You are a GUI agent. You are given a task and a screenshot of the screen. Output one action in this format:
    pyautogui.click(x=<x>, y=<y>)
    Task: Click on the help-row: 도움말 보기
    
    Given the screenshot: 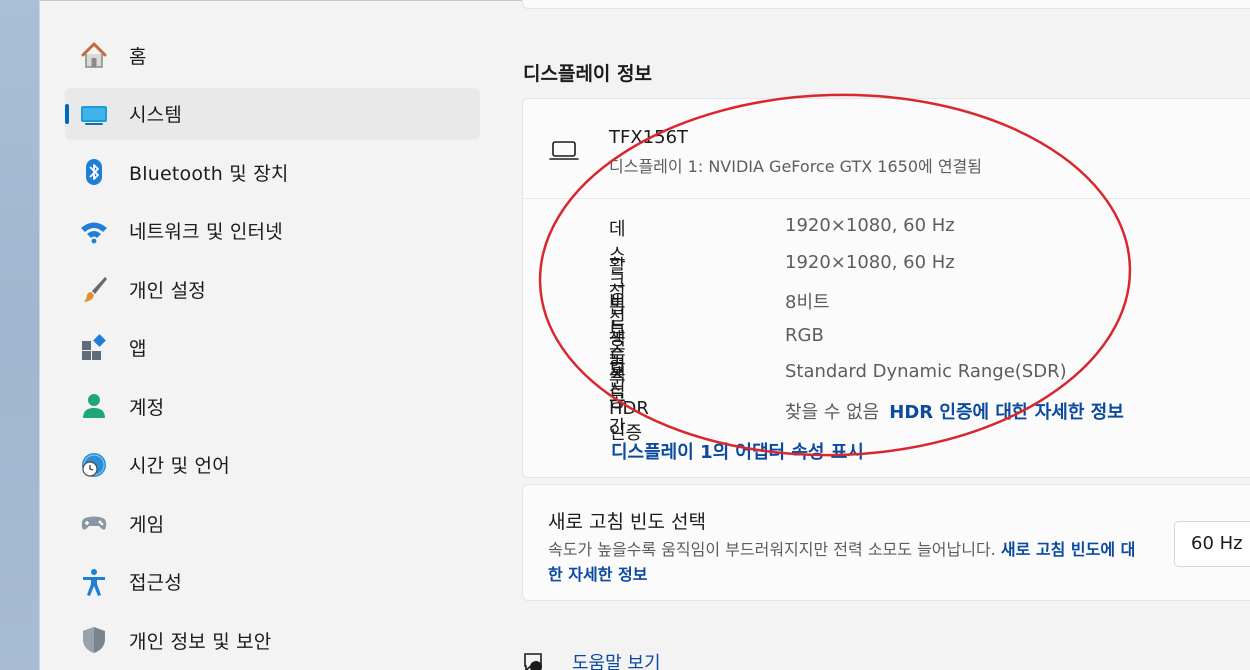 What is the action you would take?
    pyautogui.click(x=591, y=659)
    